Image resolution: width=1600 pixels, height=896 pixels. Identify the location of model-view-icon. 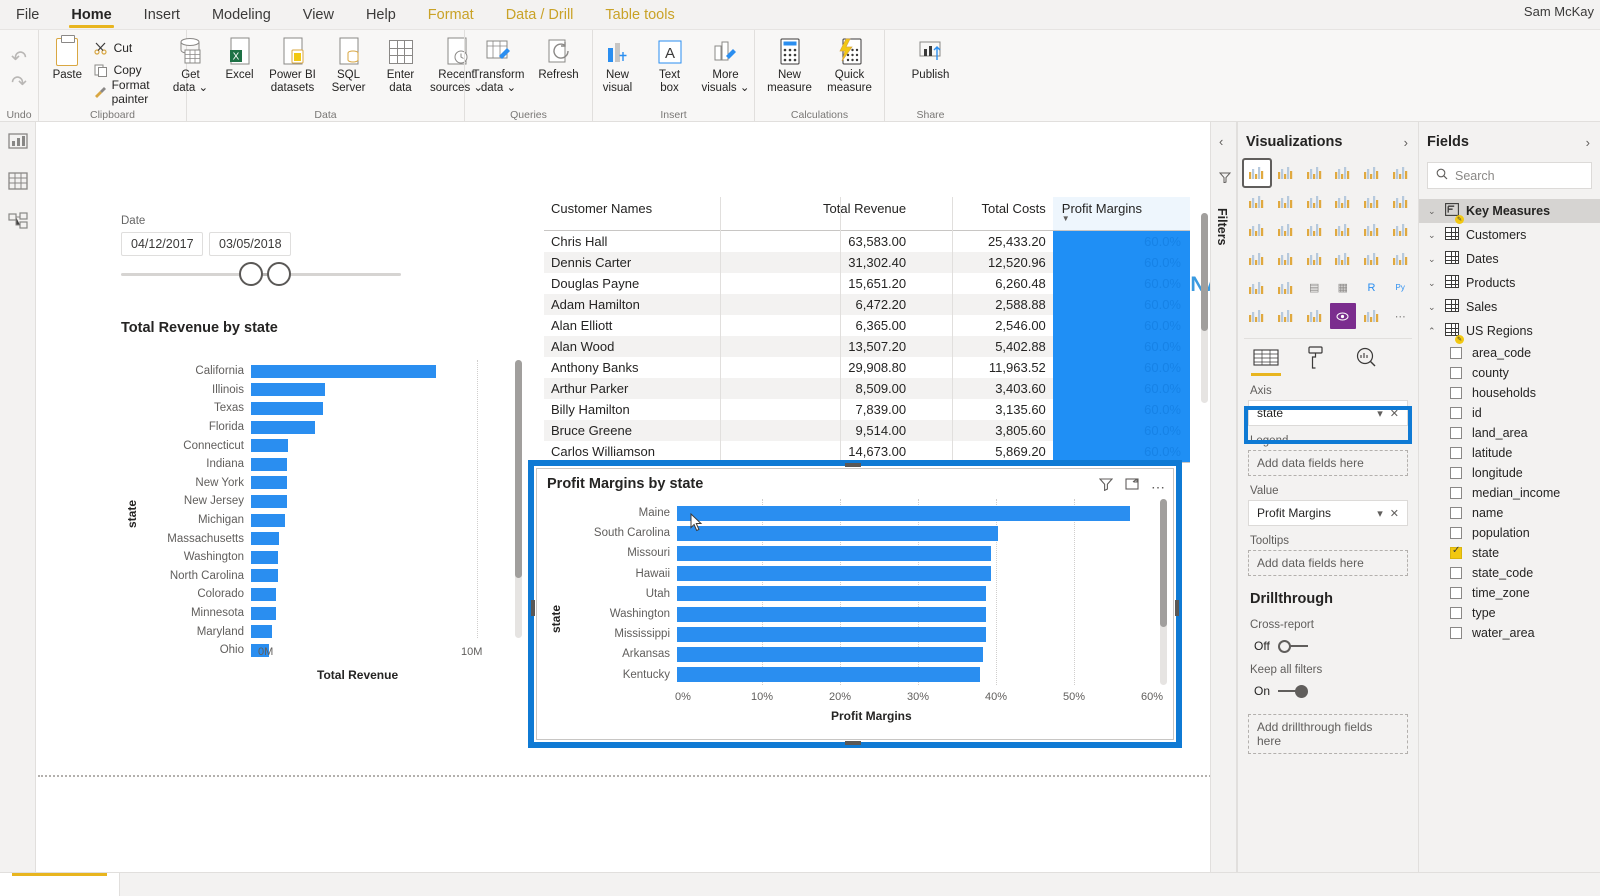
(17, 221).